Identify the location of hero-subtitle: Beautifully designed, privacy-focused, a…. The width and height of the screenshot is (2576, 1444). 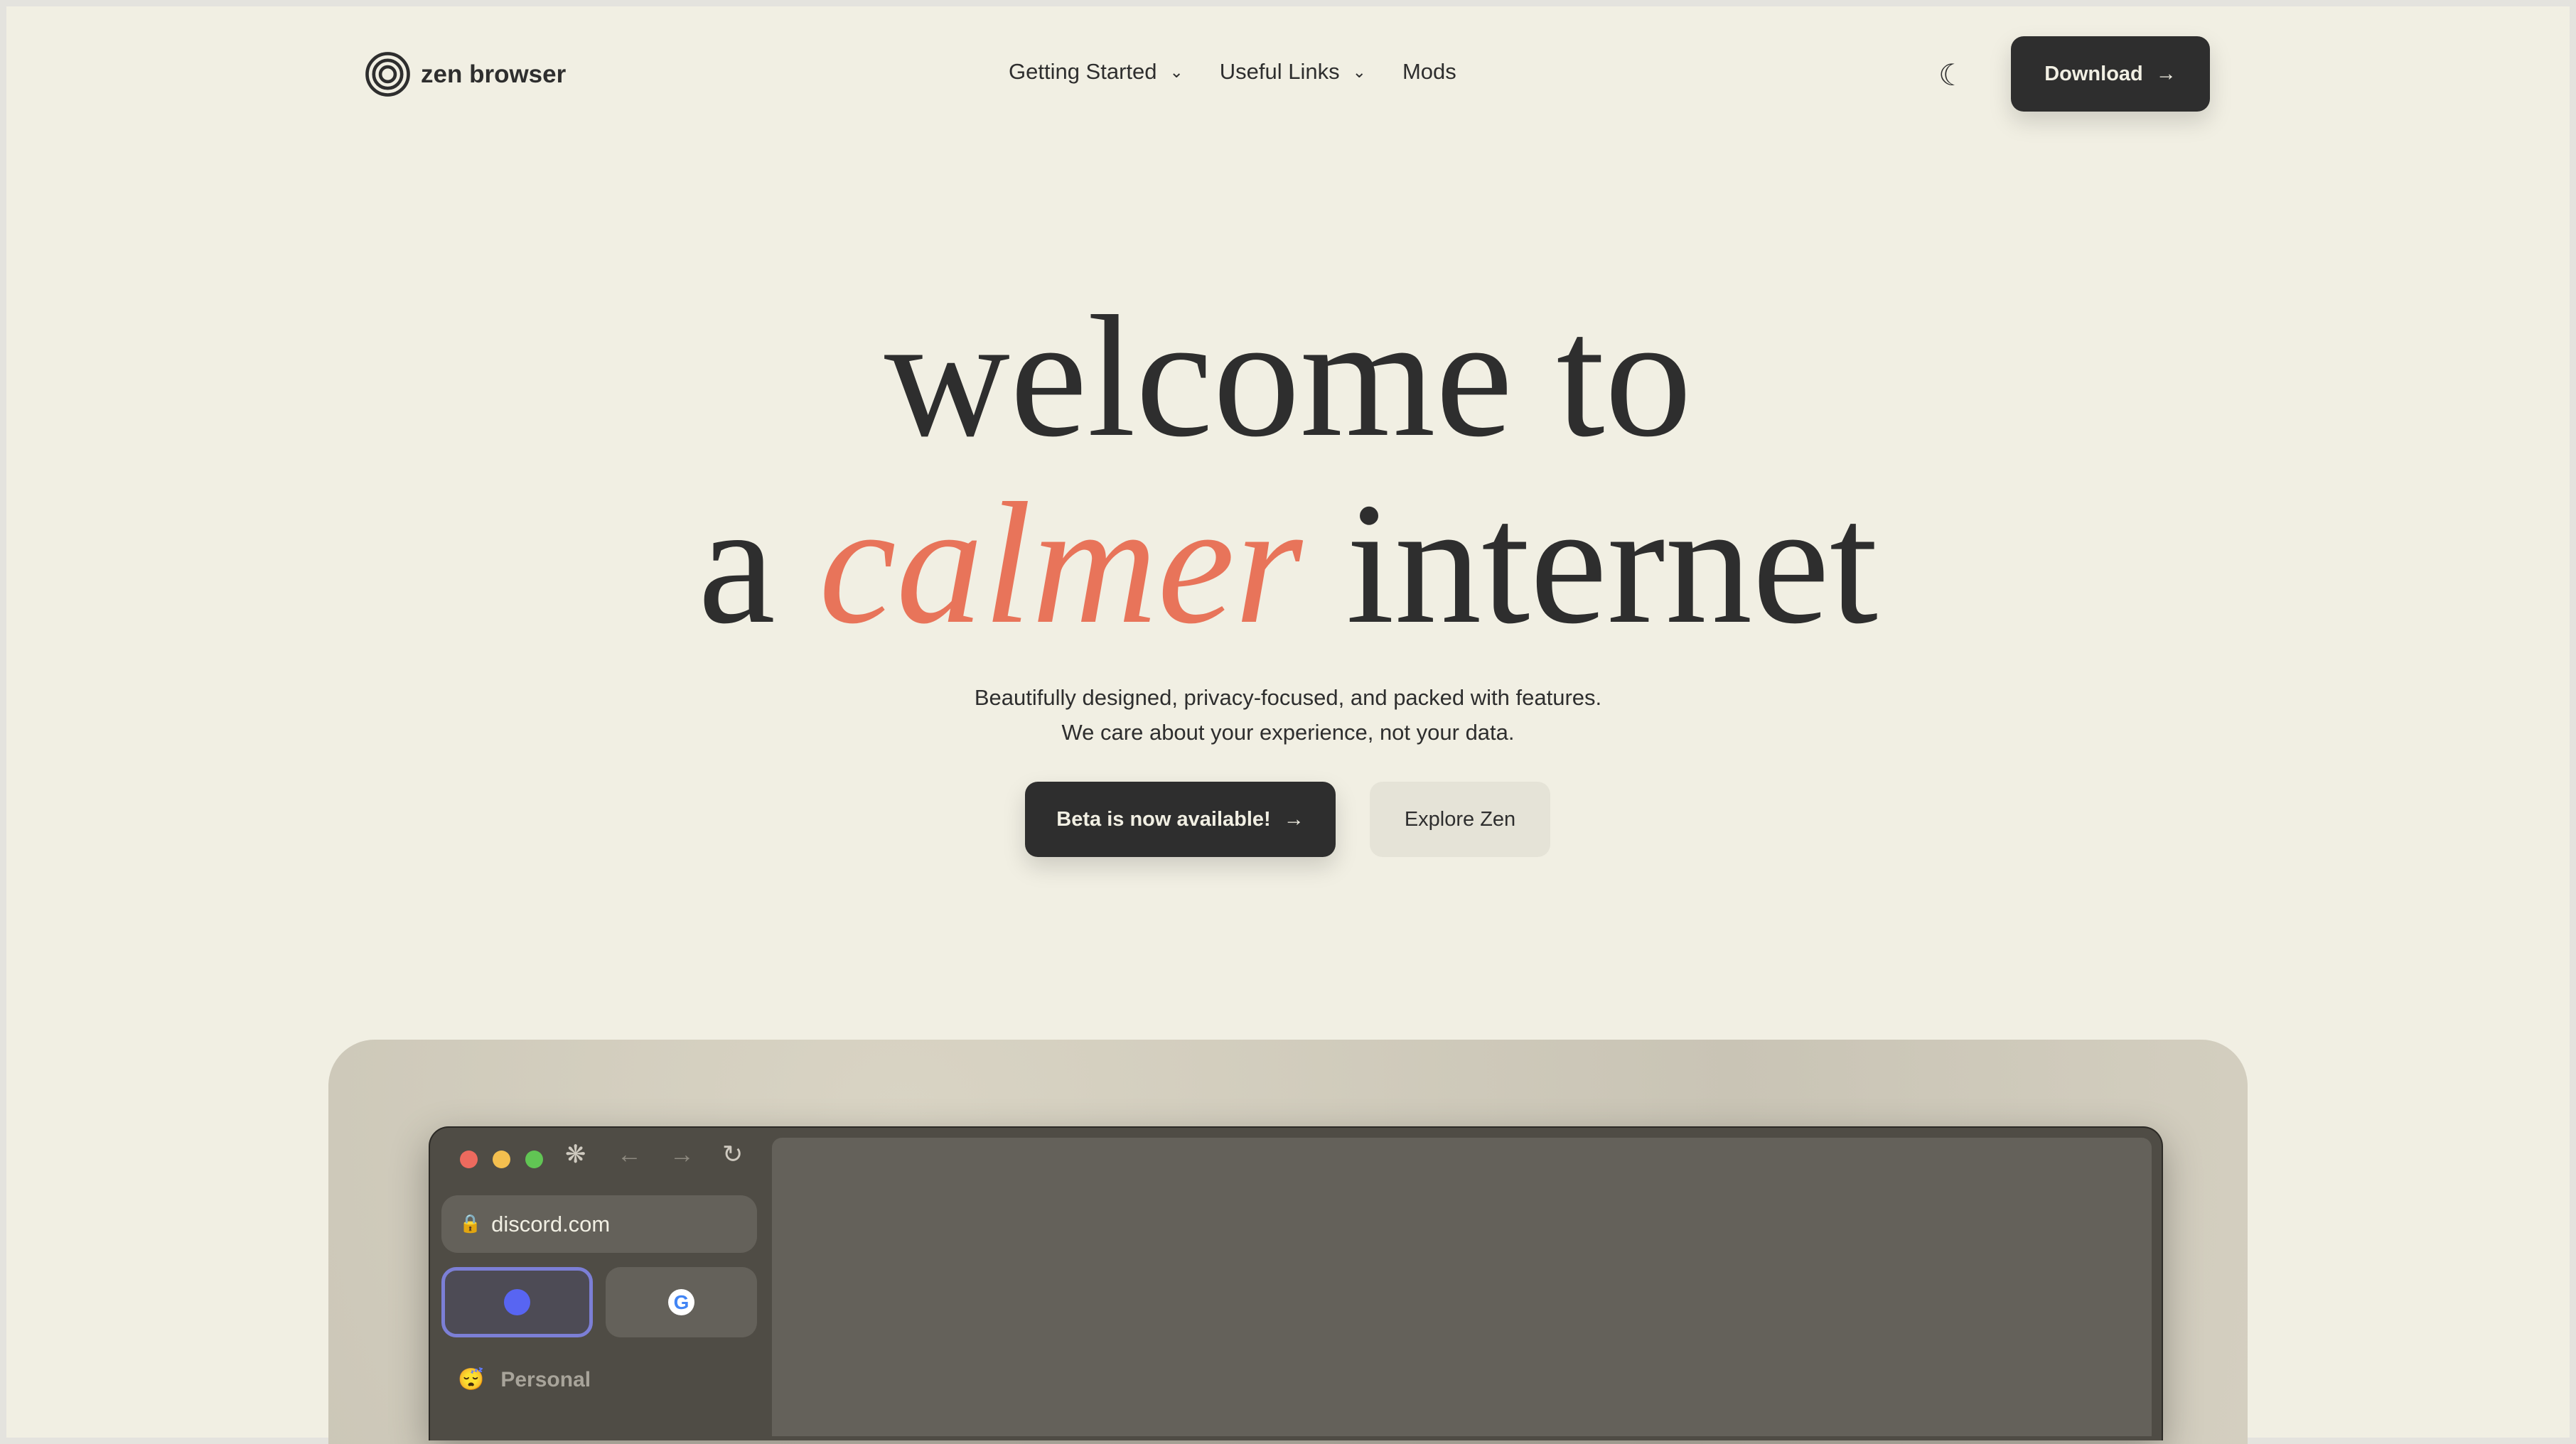
(1288, 715).